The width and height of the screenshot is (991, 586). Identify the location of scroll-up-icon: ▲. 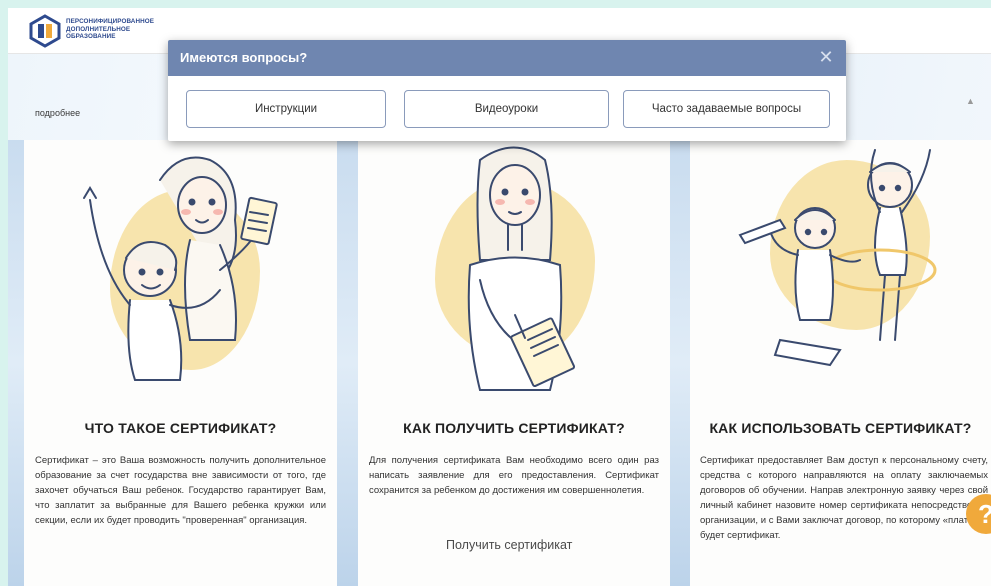
(970, 101).